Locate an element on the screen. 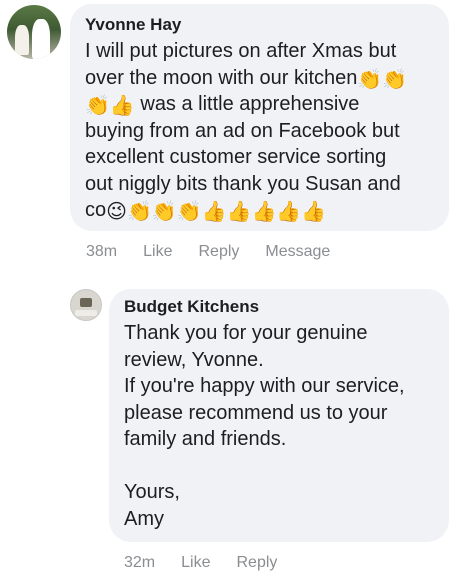 The image size is (461, 579). comment-text-line: over the moon with our kitchen is located at coordinates (221, 77).